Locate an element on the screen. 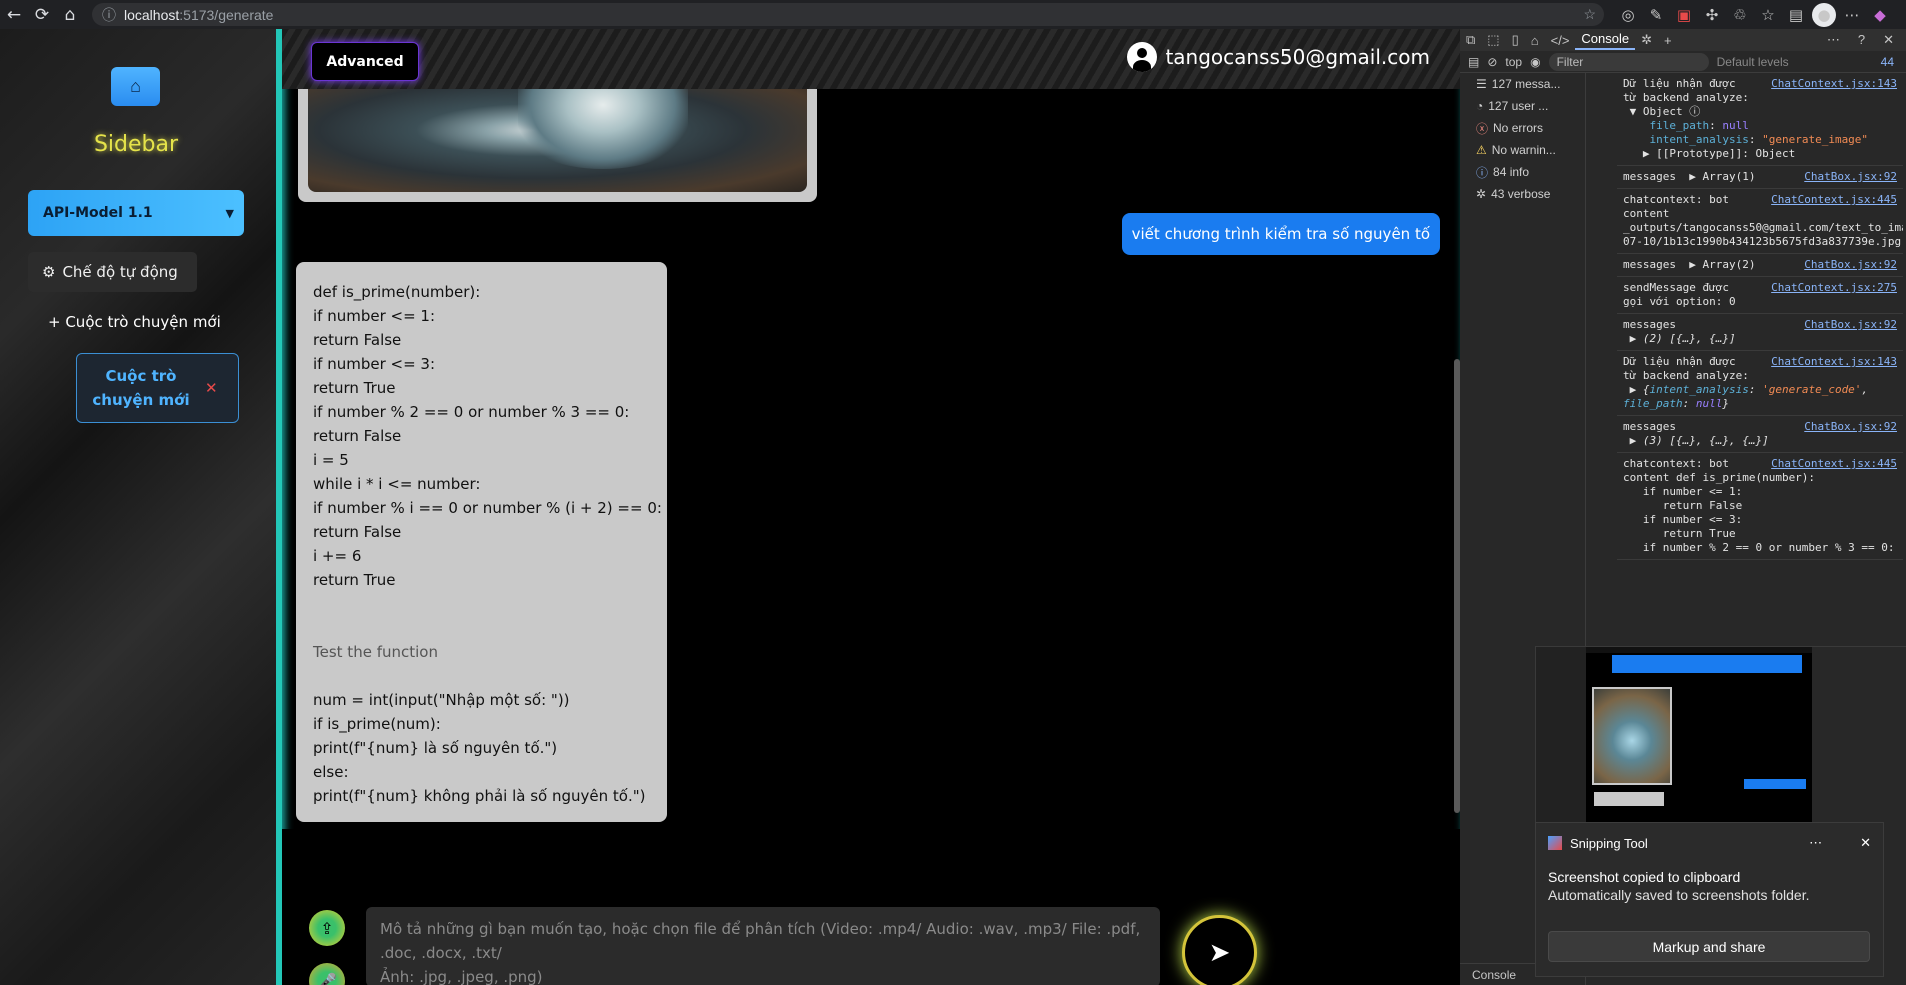  toast-message: Screenshot copied to clipboard is located at coordinates (1644, 877).